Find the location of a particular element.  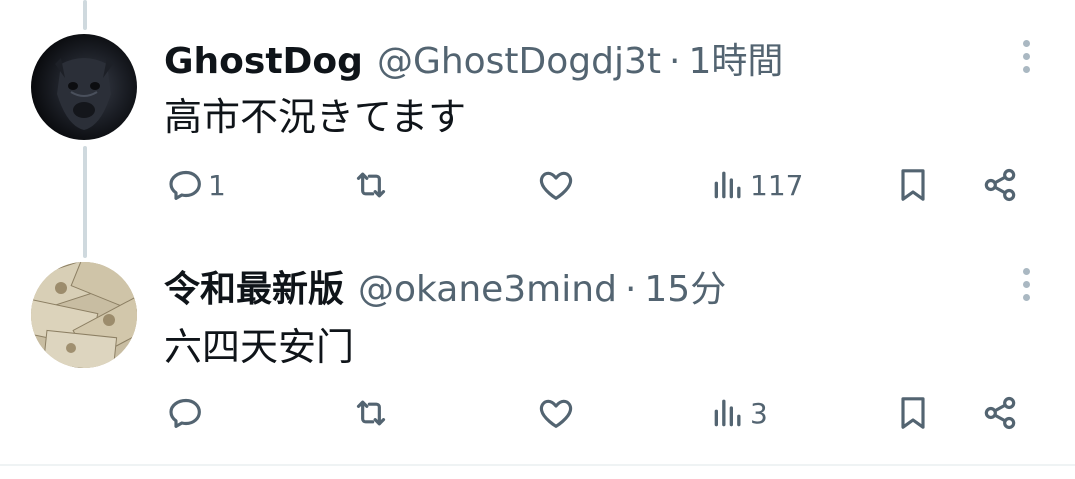

views-button: 117 is located at coordinates (755, 185).